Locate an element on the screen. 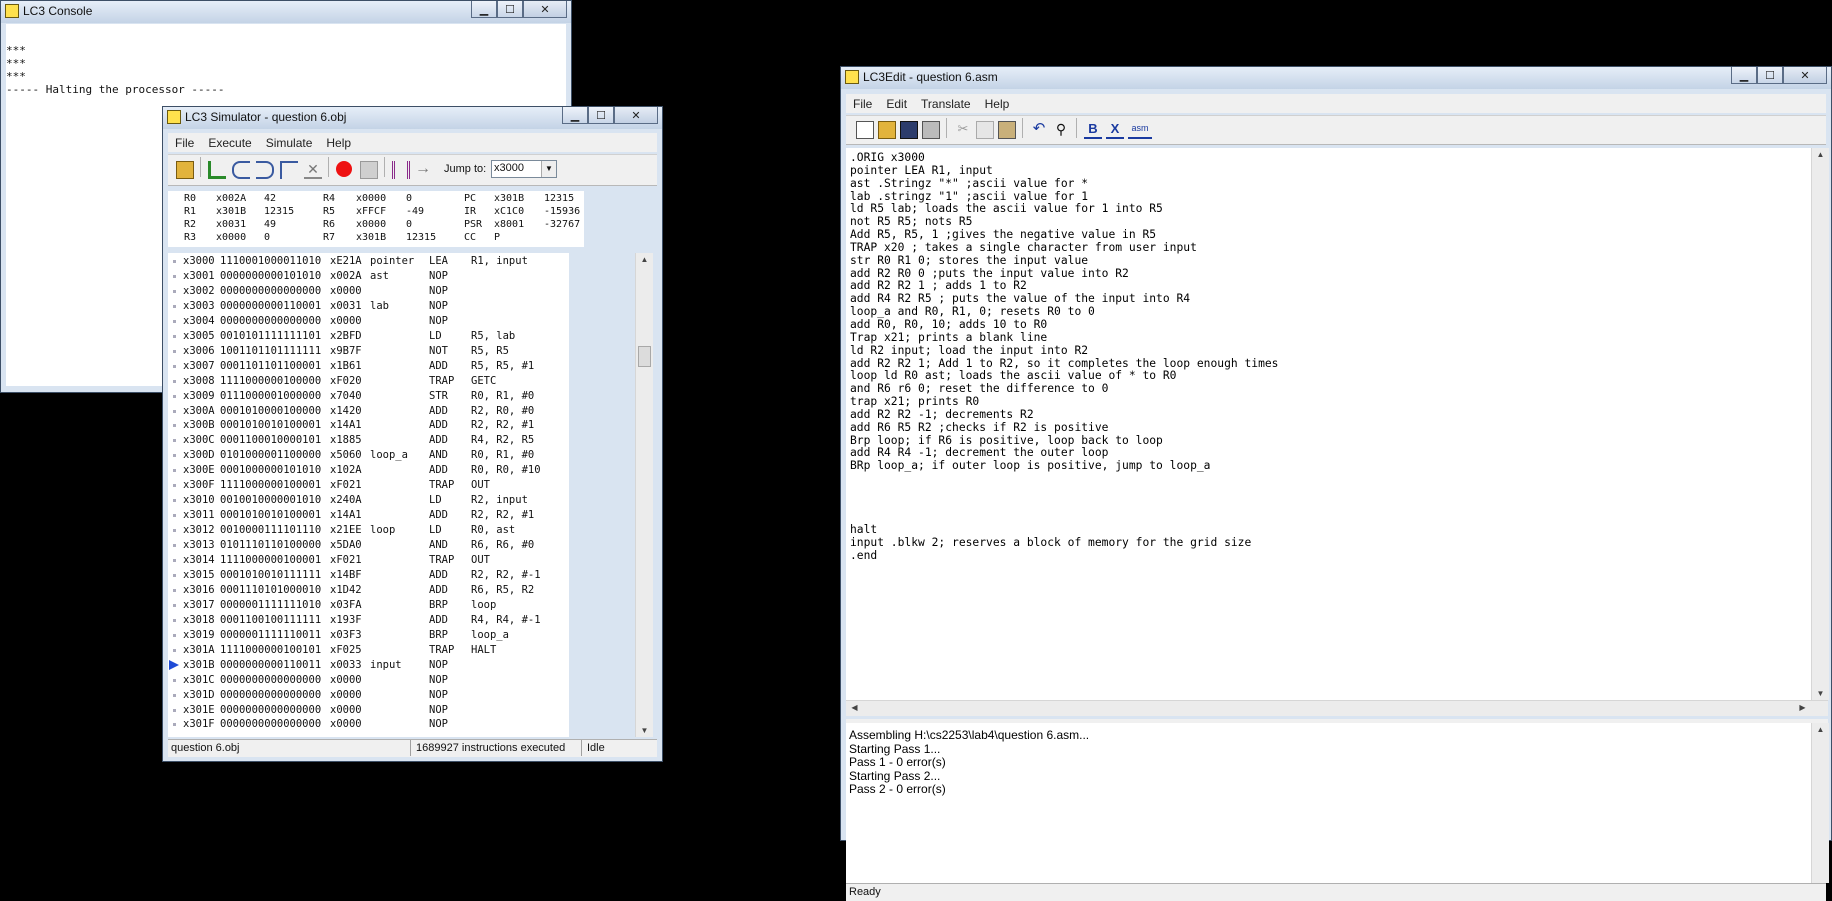 This screenshot has height=901, width=1832. memory-row: x301A 1111000000100101 xF025 TRAP HALT is located at coordinates (368, 650).